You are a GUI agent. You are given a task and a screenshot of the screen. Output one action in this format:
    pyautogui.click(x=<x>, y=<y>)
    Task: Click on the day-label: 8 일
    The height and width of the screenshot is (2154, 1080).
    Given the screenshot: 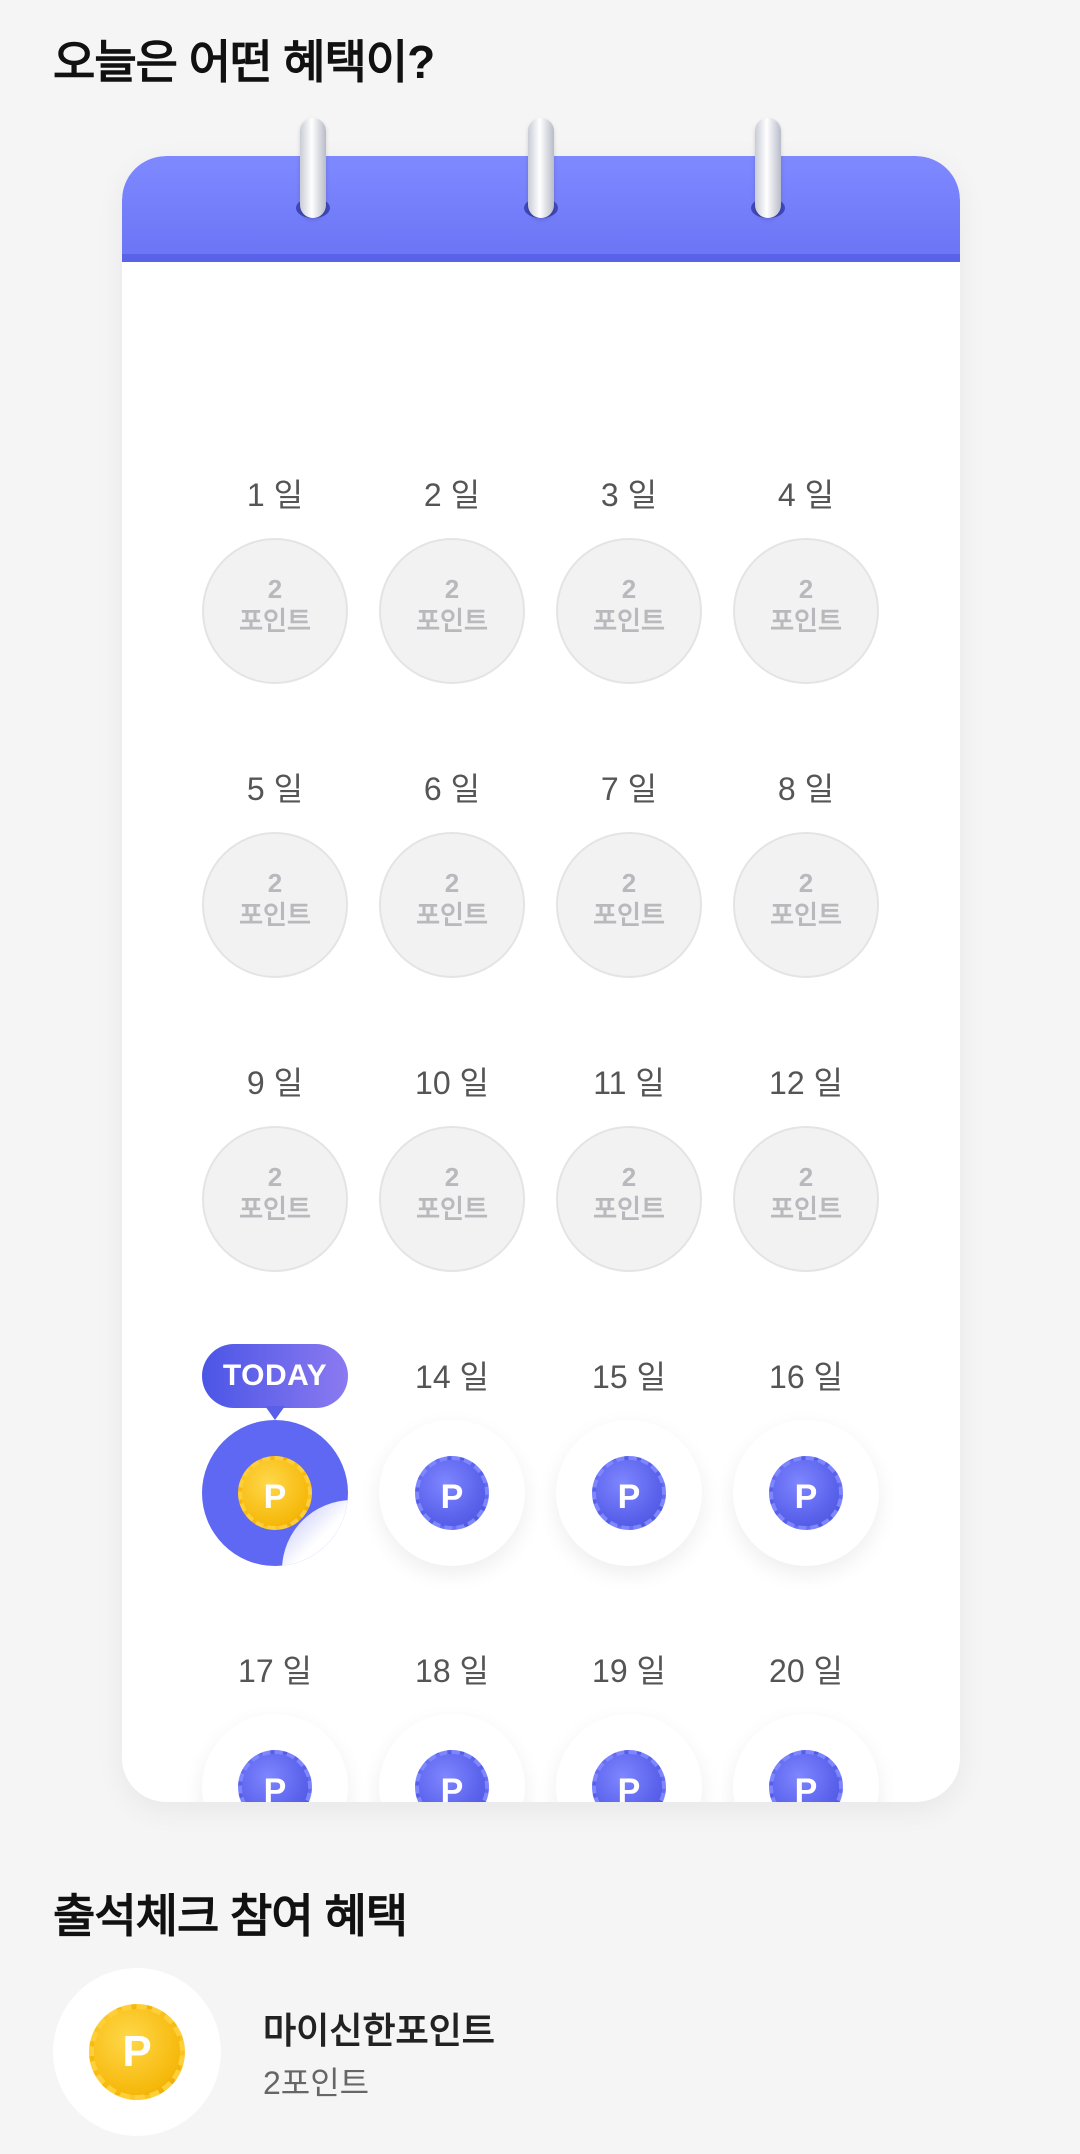 What is the action you would take?
    pyautogui.click(x=806, y=789)
    